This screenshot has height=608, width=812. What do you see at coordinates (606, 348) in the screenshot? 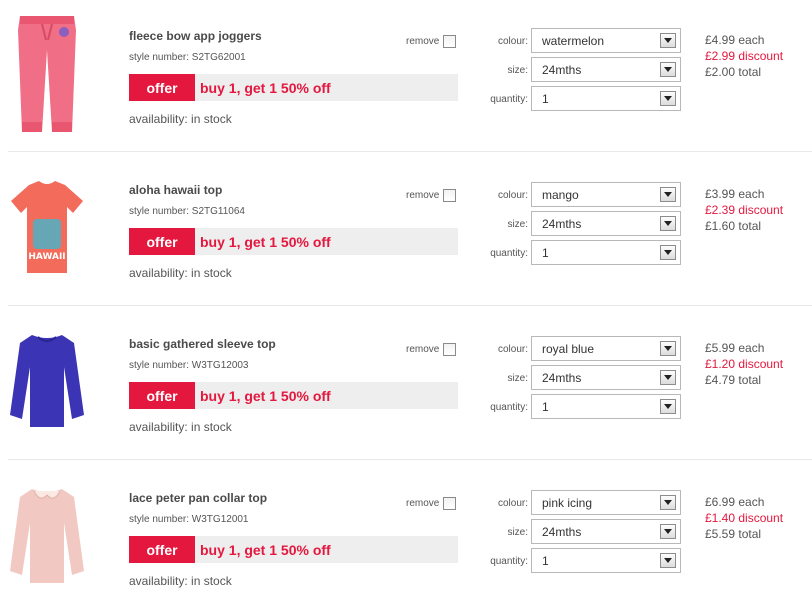
I see `colour-select: royal blue` at bounding box center [606, 348].